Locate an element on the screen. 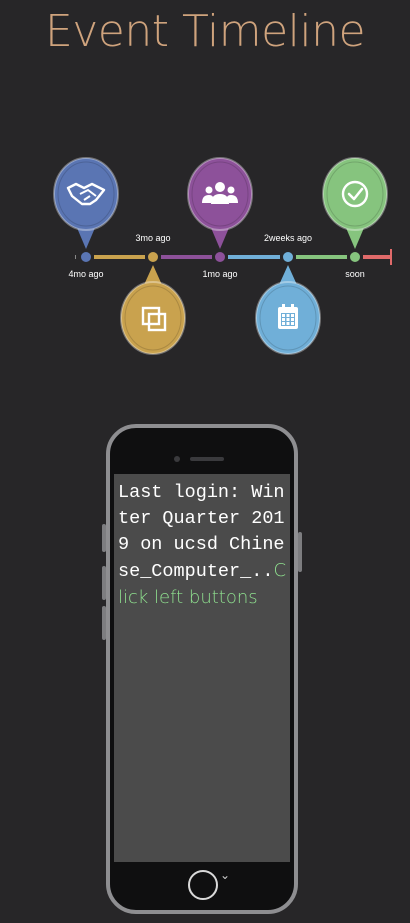 Image resolution: width=410 pixels, height=923 pixels. front-camera is located at coordinates (177, 459).